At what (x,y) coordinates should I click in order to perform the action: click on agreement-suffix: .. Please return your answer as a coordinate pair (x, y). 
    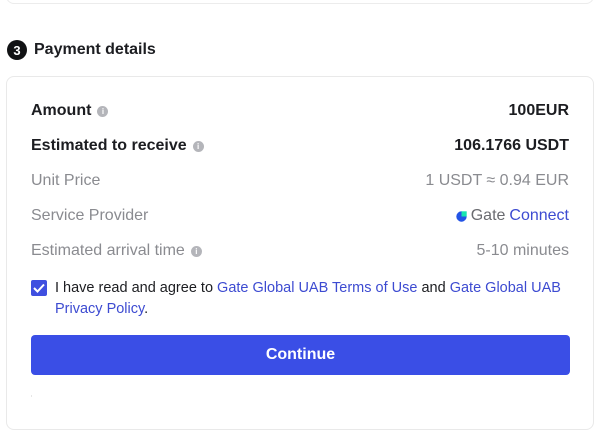
    Looking at the image, I should click on (146, 309).